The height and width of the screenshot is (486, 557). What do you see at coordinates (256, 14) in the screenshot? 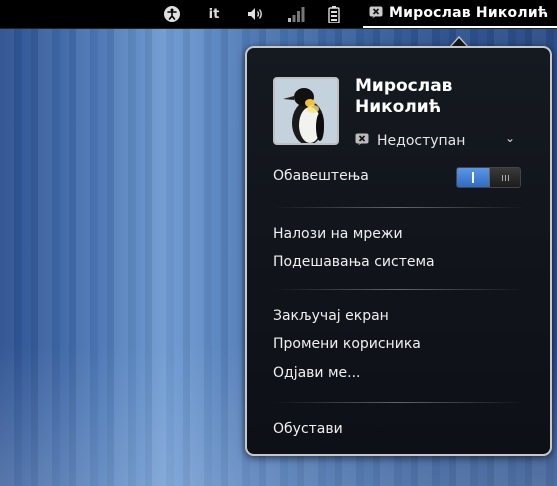
I see `volume-icon` at bounding box center [256, 14].